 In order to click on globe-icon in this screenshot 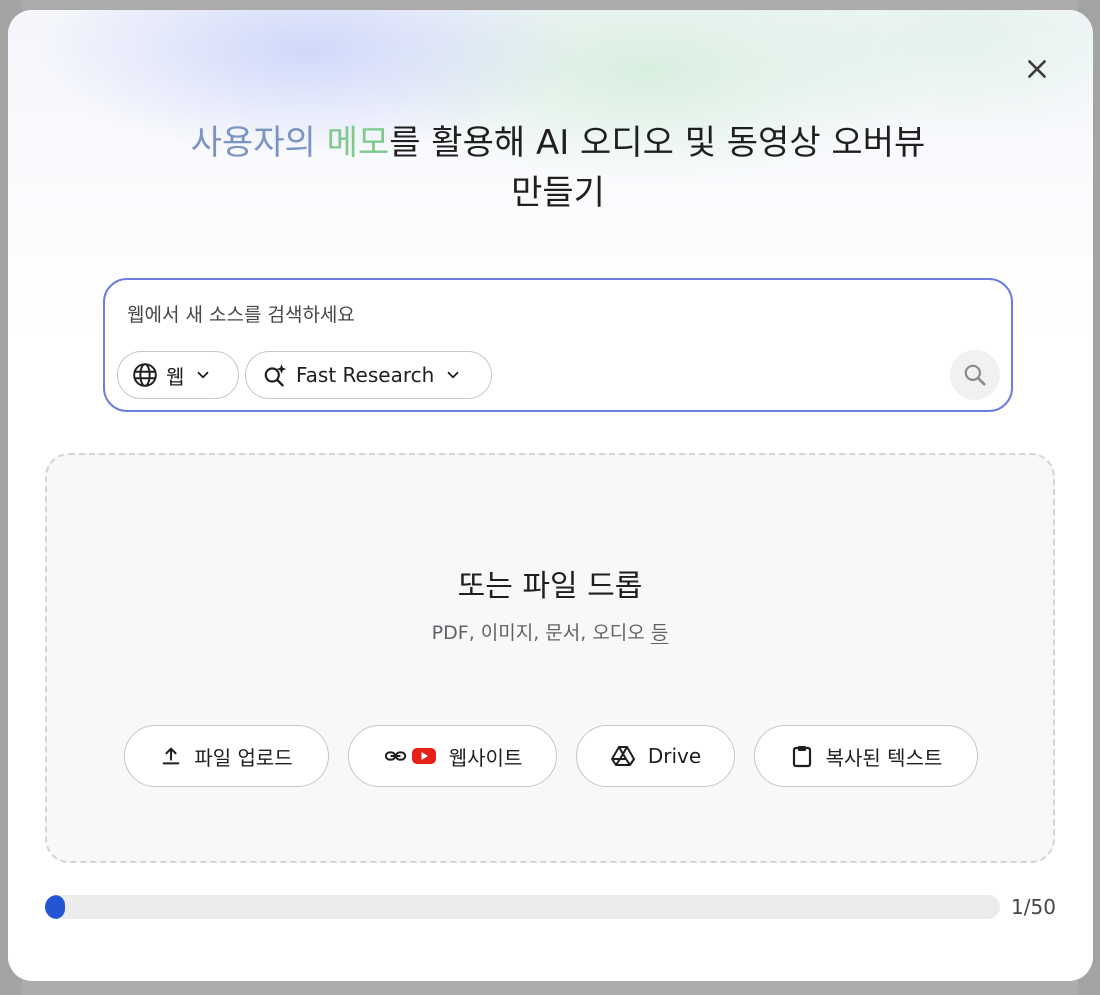, I will do `click(145, 375)`.